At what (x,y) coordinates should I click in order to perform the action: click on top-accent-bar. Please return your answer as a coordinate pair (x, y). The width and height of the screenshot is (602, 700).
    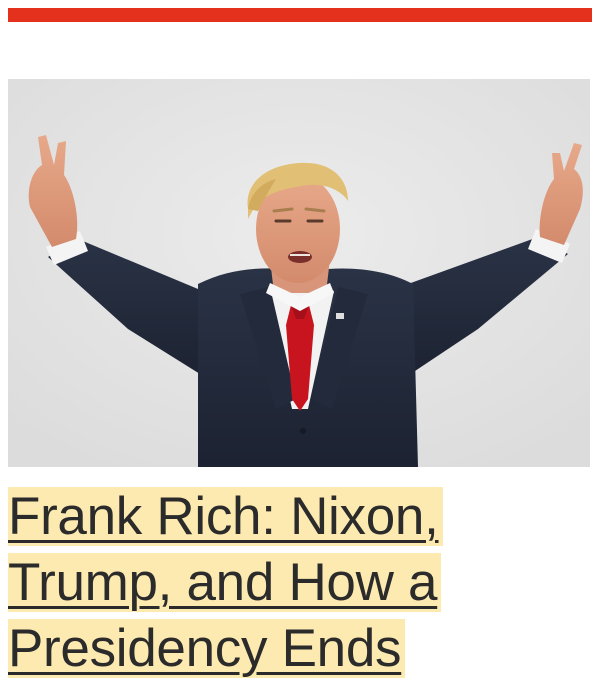
    Looking at the image, I should click on (300, 15).